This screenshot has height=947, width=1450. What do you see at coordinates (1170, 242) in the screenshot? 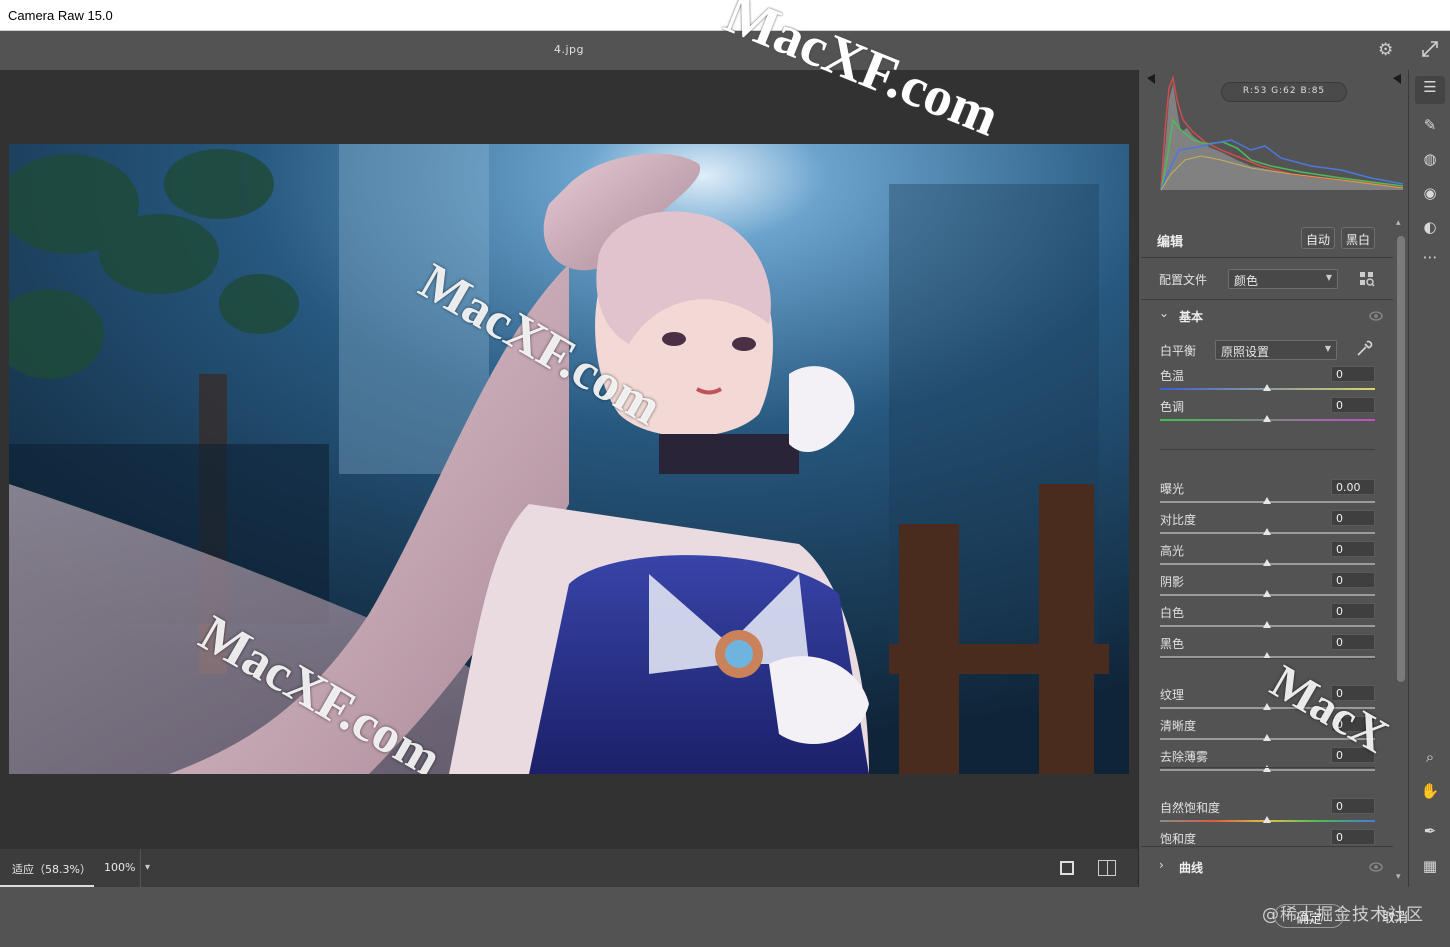
I see `edit-title: 编辑` at bounding box center [1170, 242].